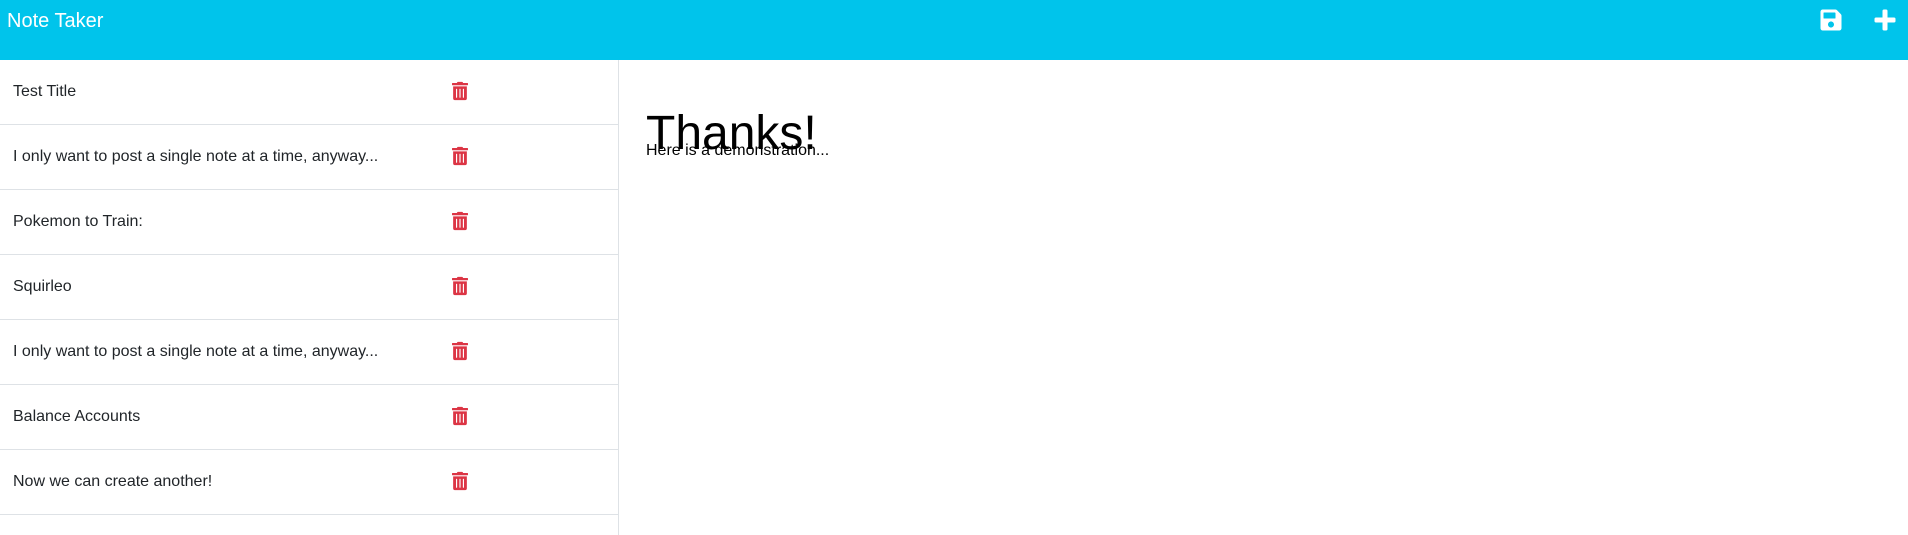 Image resolution: width=1908 pixels, height=535 pixels. Describe the element at coordinates (45, 91) in the screenshot. I see `note-list-item-title: Test Title` at that location.